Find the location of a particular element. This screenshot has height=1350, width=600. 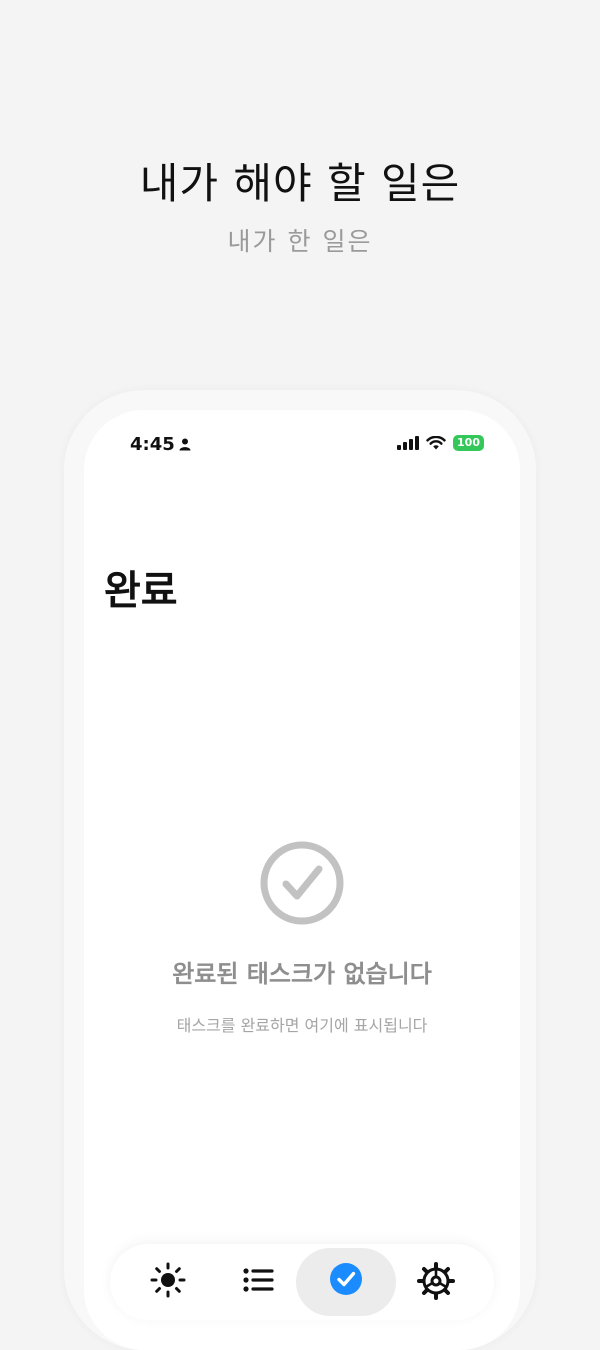

hero-subtitle: 내가 한 일은 is located at coordinates (300, 241).